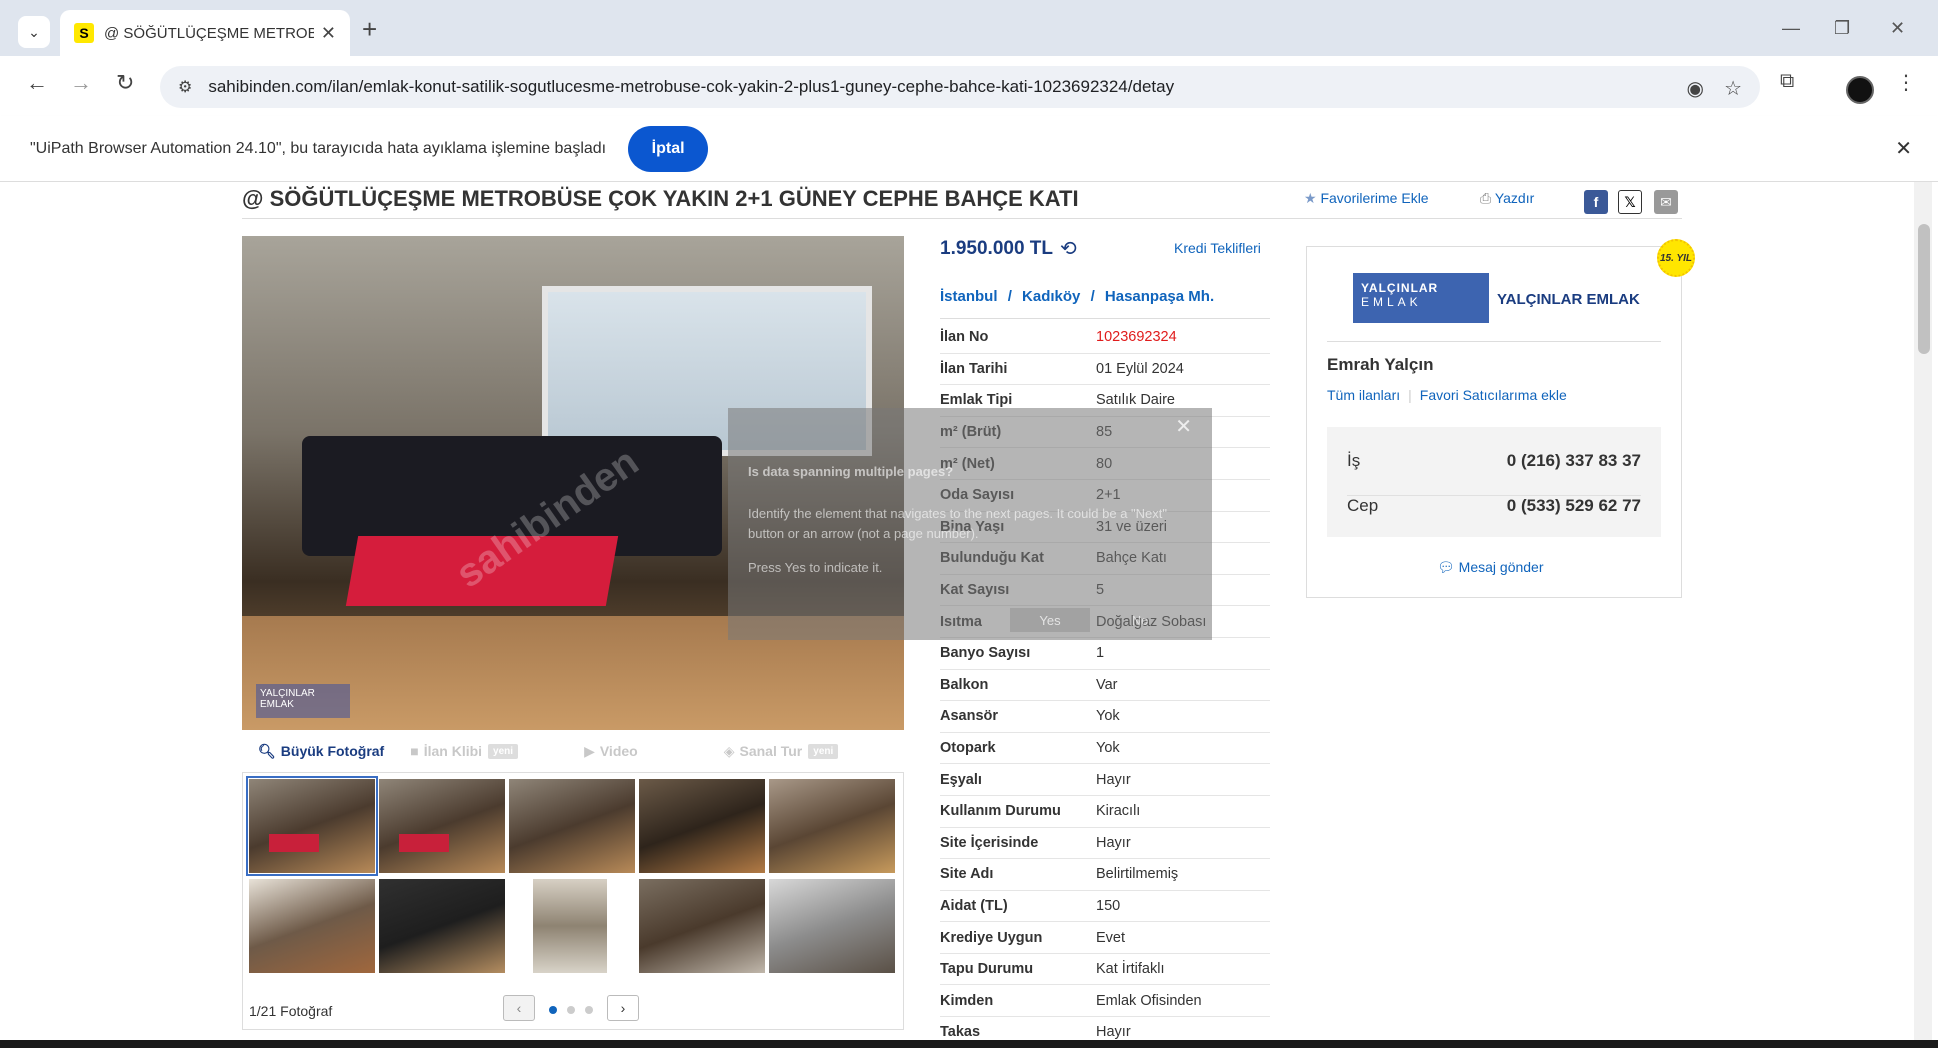 Image resolution: width=1938 pixels, height=1048 pixels. Describe the element at coordinates (589, 750) in the screenshot. I see `play-icon: ▶` at that location.